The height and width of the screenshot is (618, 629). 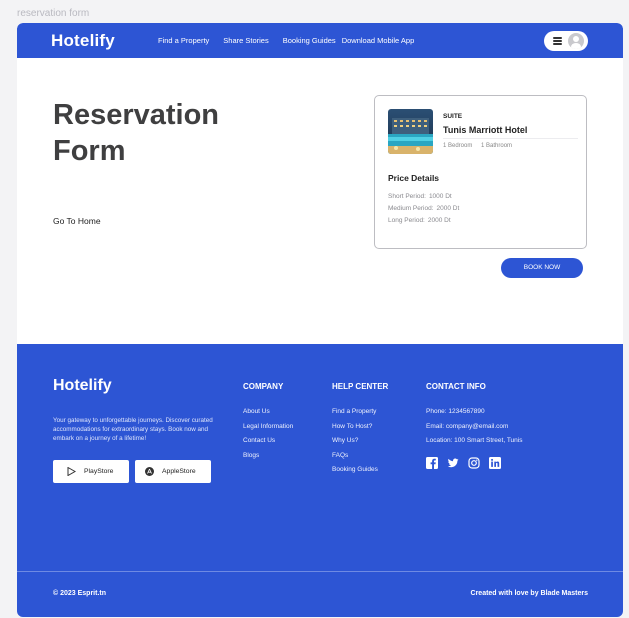 I want to click on contact-info-title: CONTACT INFO, so click(x=456, y=386).